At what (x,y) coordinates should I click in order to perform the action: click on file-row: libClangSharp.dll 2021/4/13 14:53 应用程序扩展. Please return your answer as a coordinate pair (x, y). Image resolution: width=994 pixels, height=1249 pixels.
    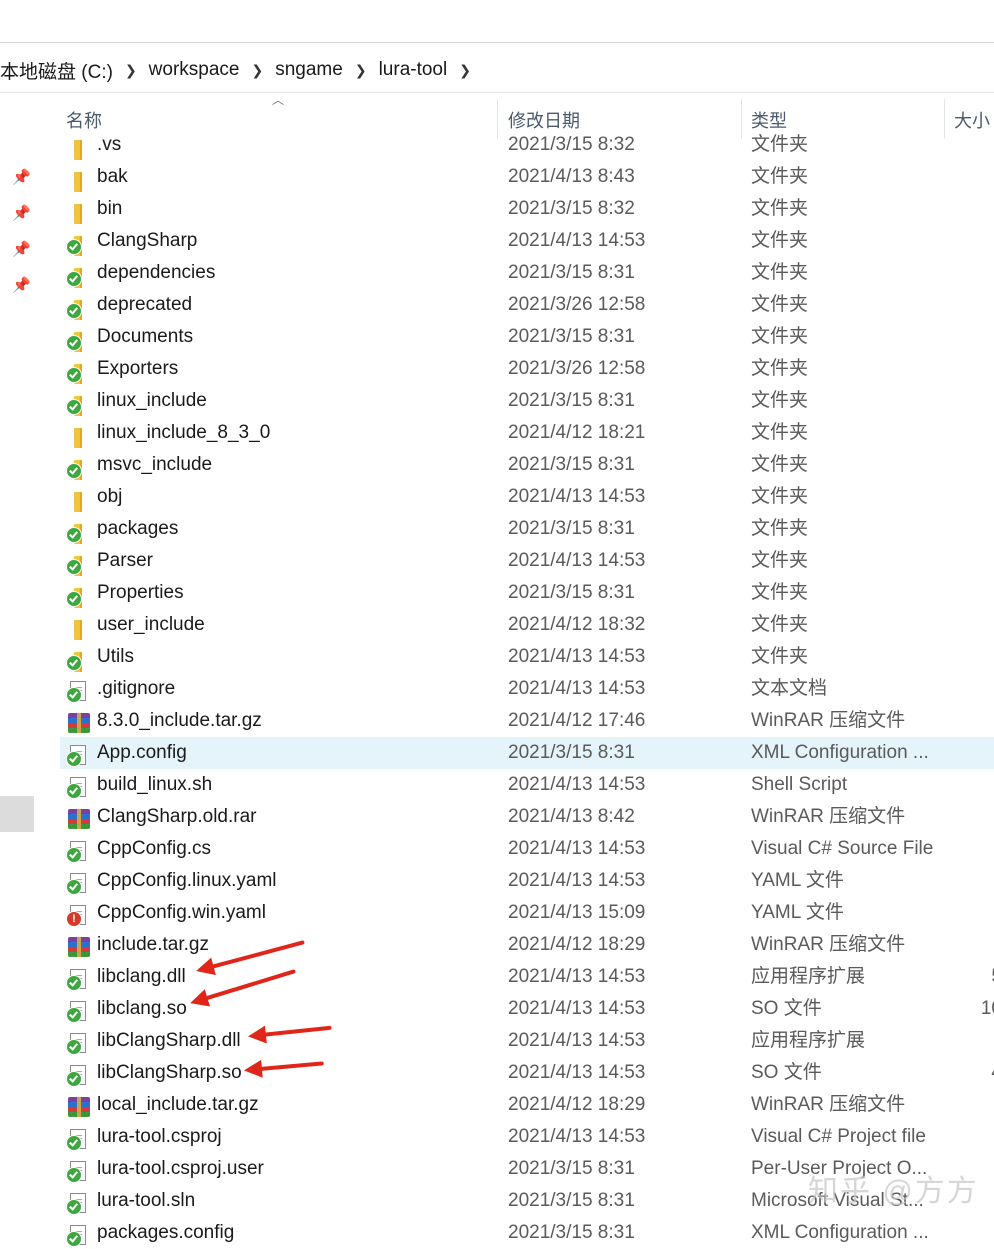
    Looking at the image, I should click on (527, 1041).